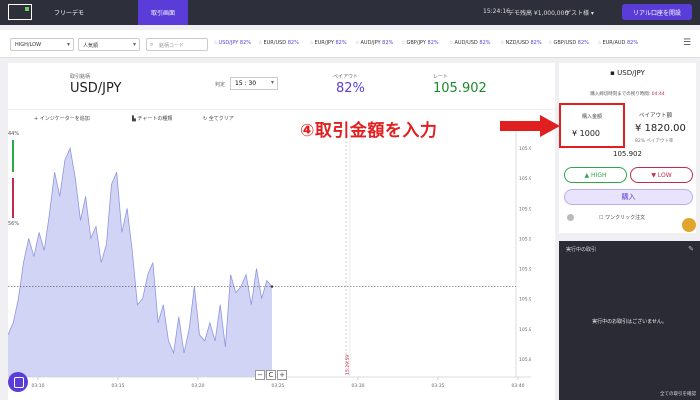 The width and height of the screenshot is (700, 400). I want to click on payout-value: 82%, so click(350, 88).